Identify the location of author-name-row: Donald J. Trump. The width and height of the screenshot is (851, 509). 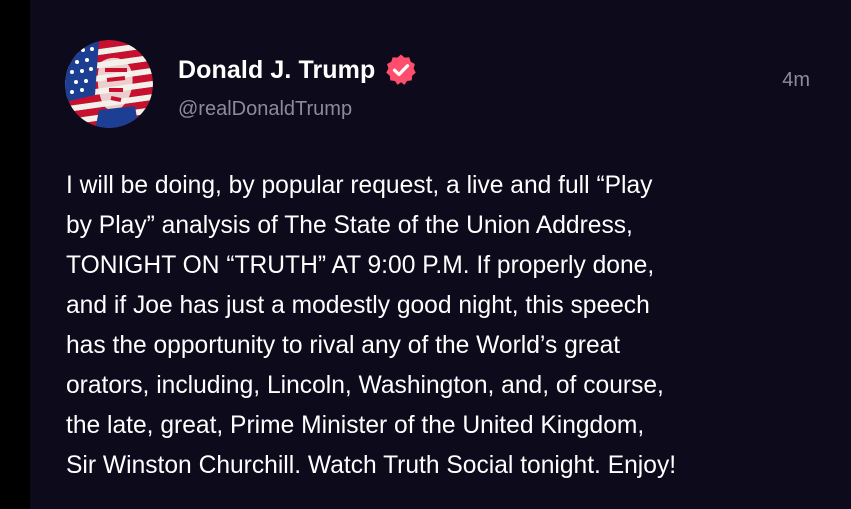
(298, 70).